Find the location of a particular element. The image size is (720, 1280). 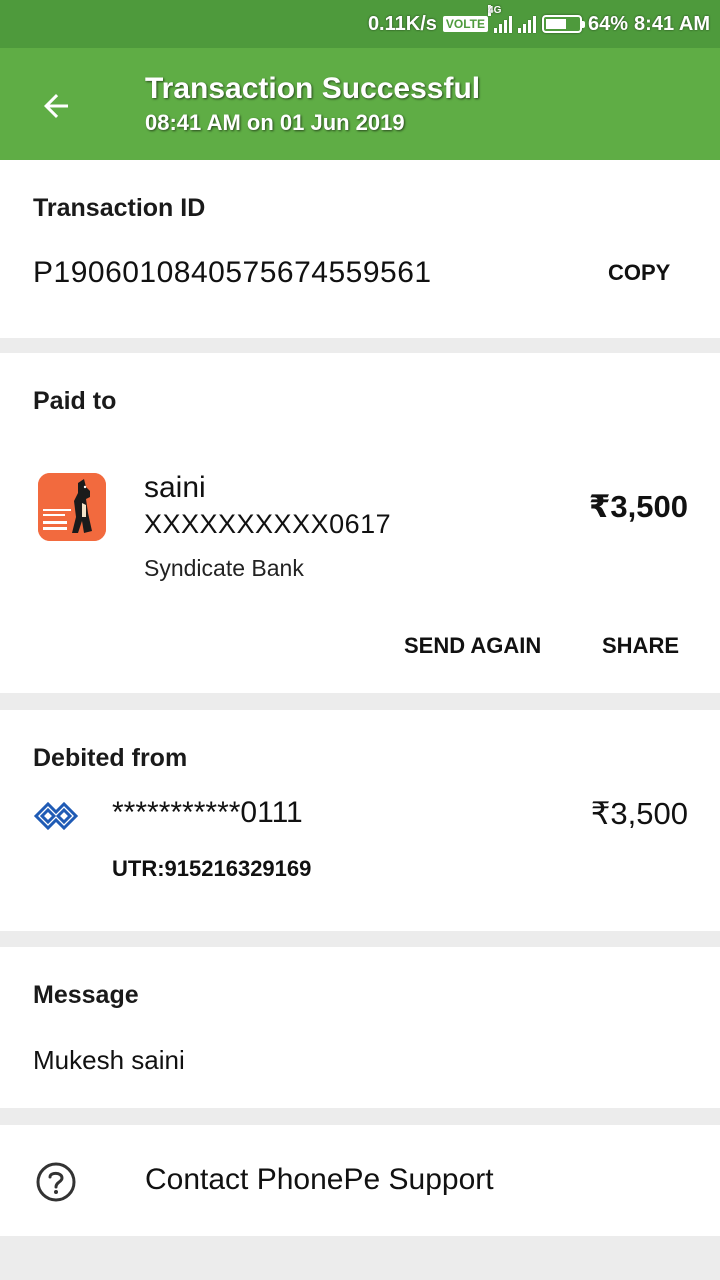

debited-from-label: Debited from is located at coordinates (110, 758).